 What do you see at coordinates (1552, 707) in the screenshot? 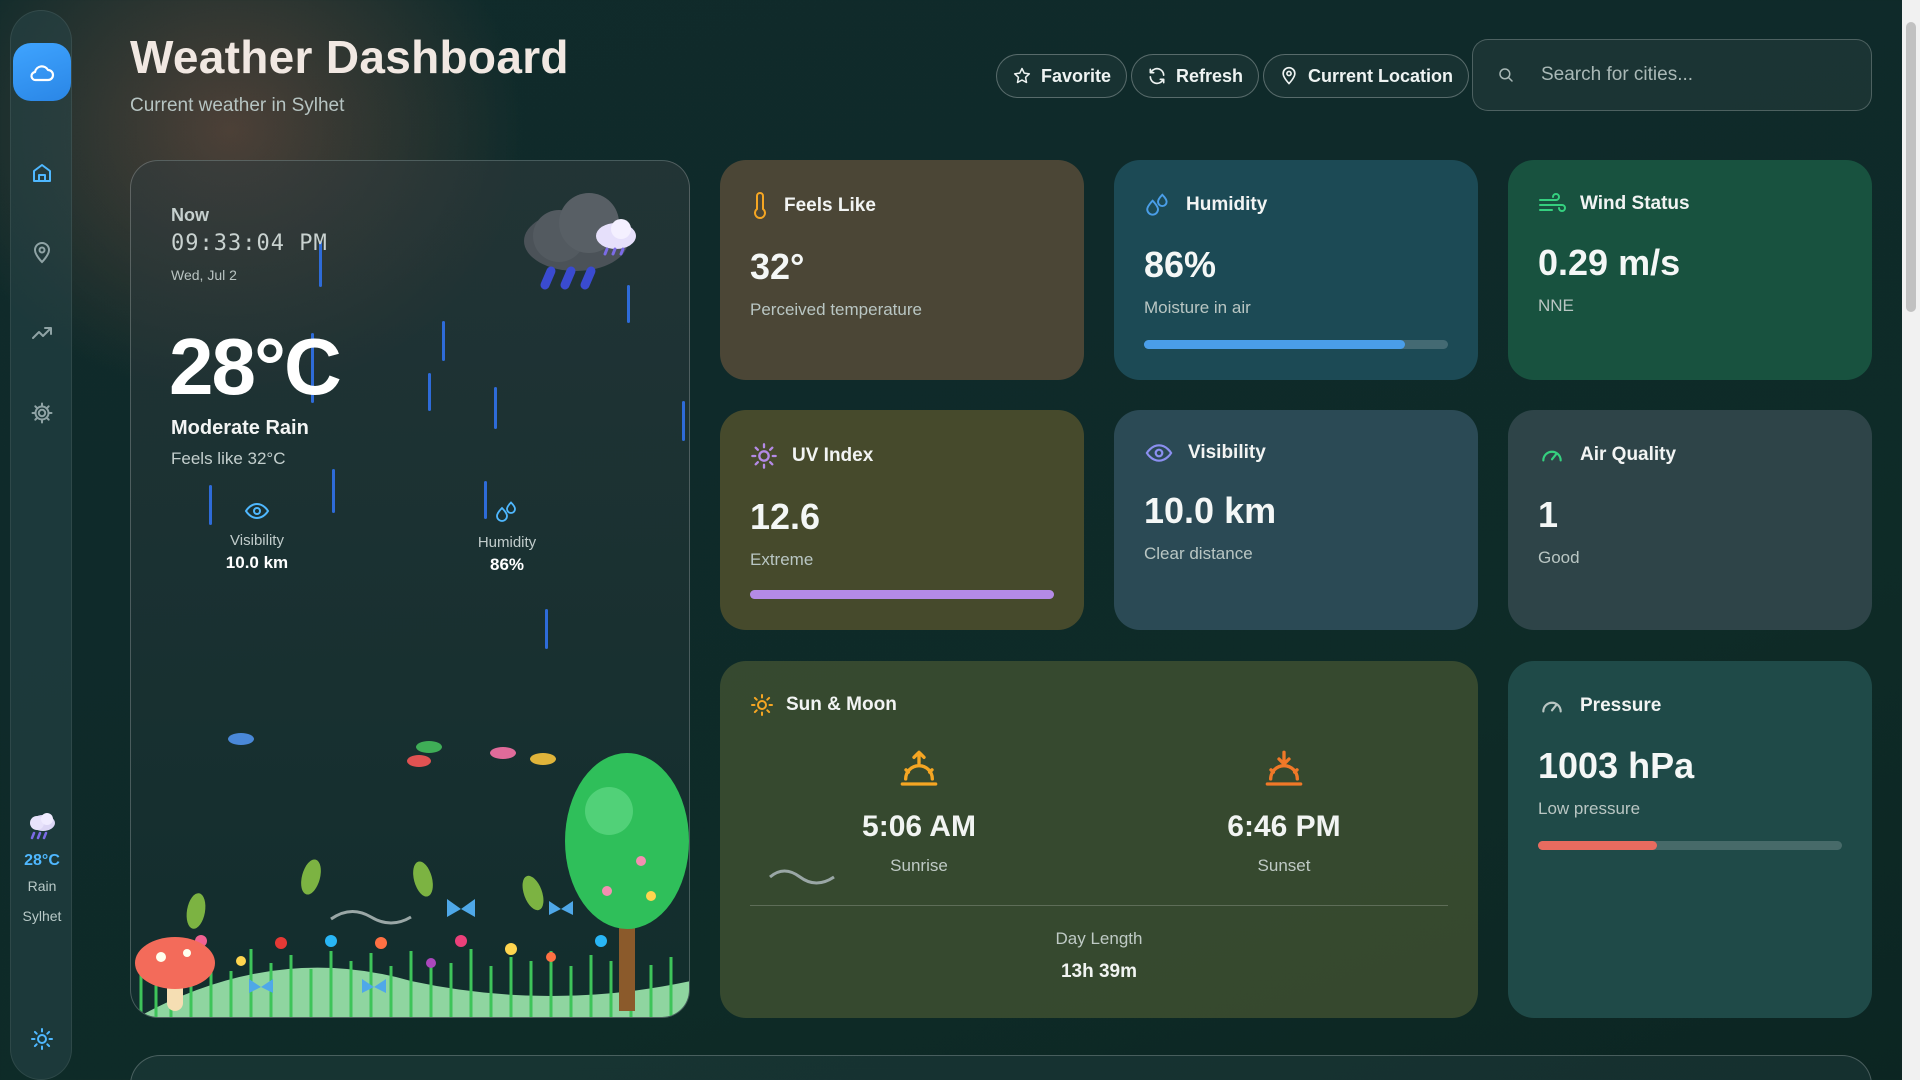
I see `gauge-icon` at bounding box center [1552, 707].